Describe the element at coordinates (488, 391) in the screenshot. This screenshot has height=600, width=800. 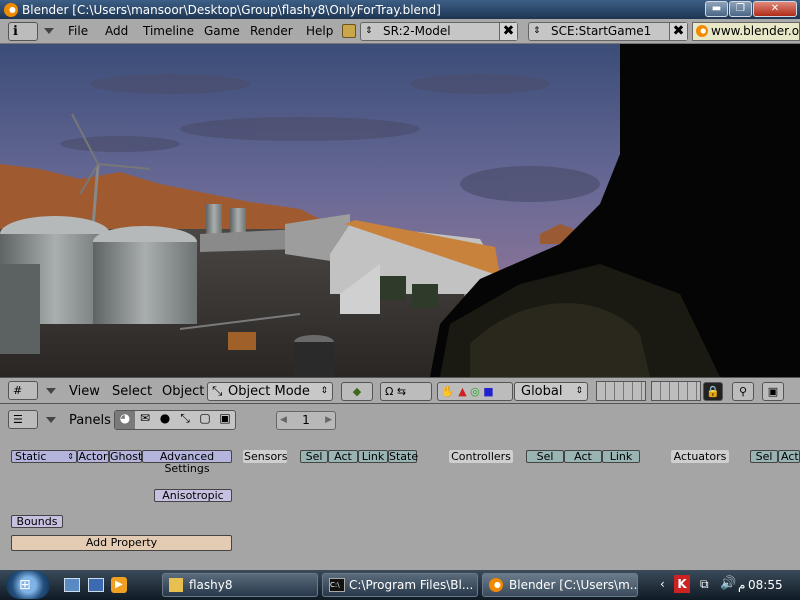
I see `scale-icon: ■` at that location.